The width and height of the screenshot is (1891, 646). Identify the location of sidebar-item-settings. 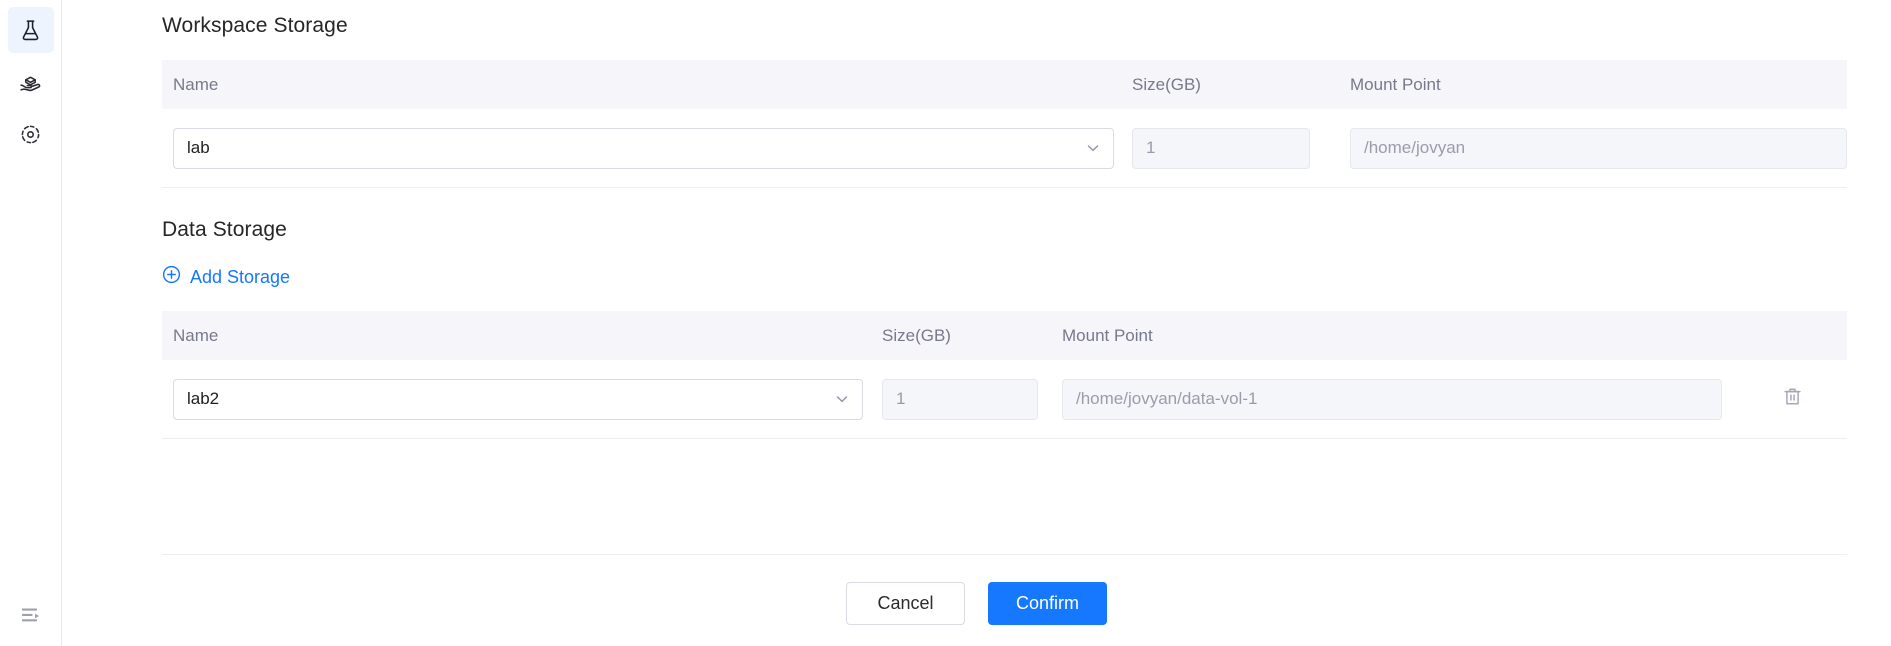
(31, 134).